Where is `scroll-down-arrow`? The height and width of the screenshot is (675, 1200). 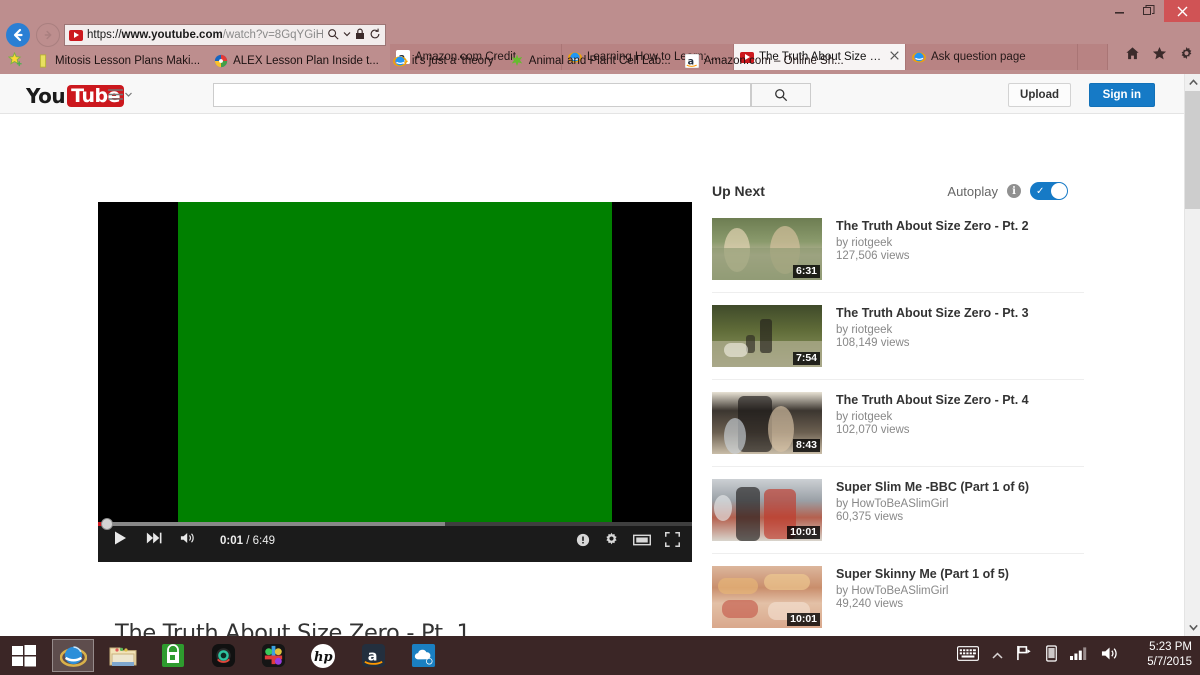 scroll-down-arrow is located at coordinates (1192, 627).